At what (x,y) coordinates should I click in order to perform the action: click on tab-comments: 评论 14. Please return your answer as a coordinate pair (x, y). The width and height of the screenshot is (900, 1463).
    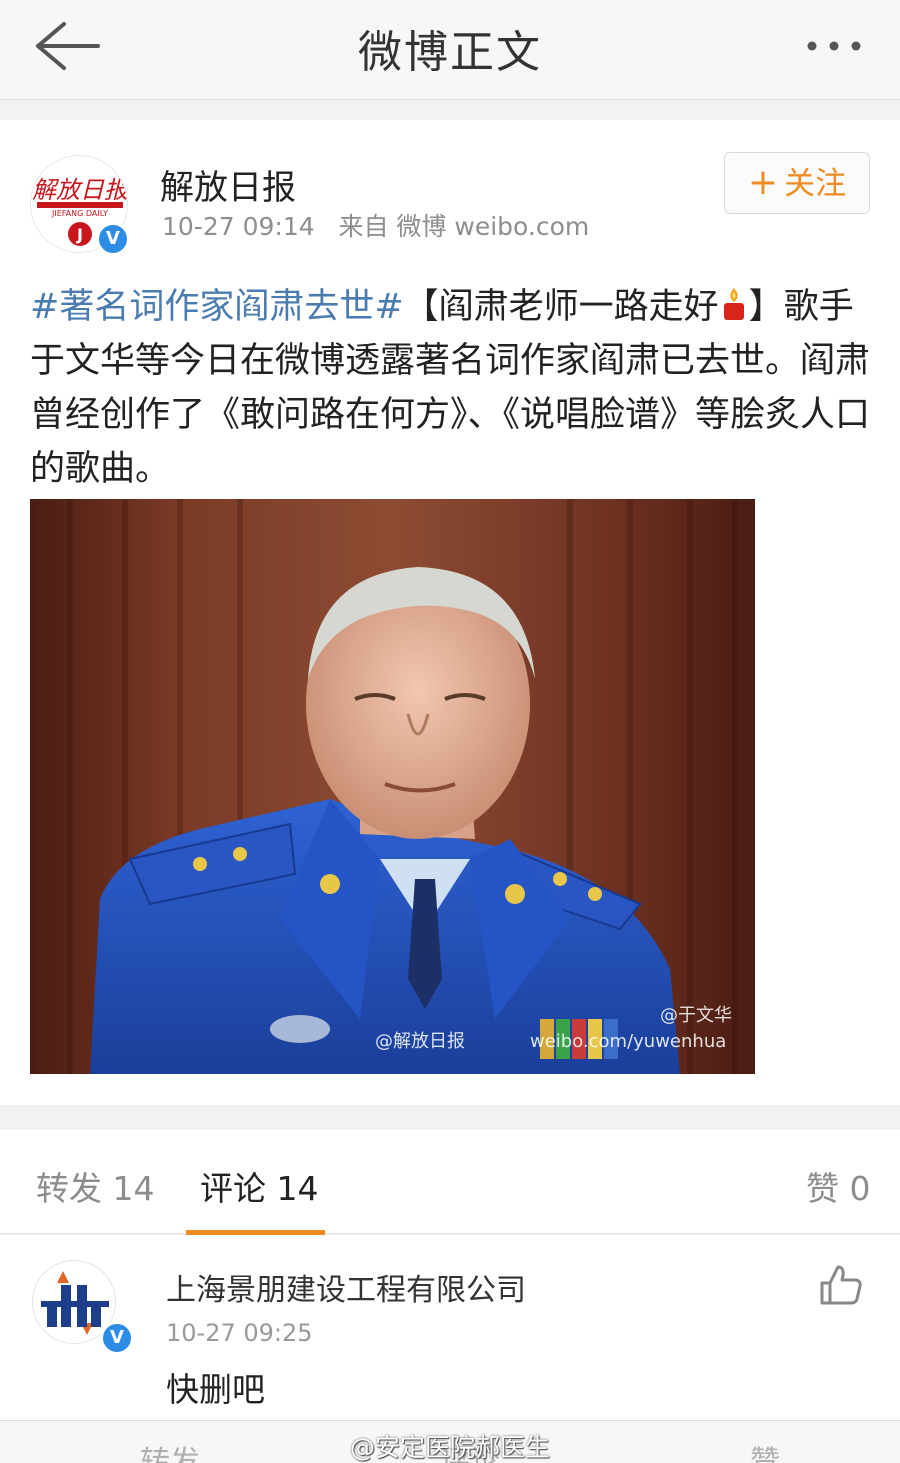
    Looking at the image, I should click on (259, 1186).